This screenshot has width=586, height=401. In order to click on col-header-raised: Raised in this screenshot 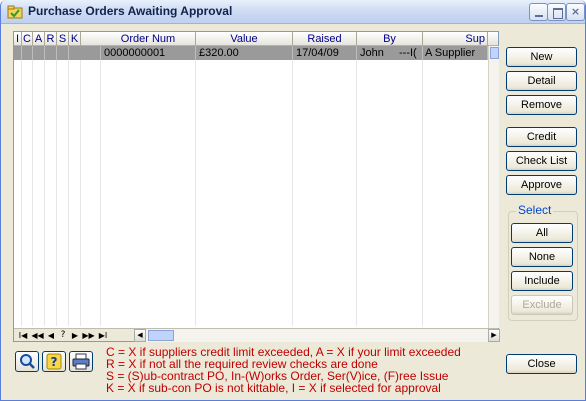, I will do `click(325, 39)`.